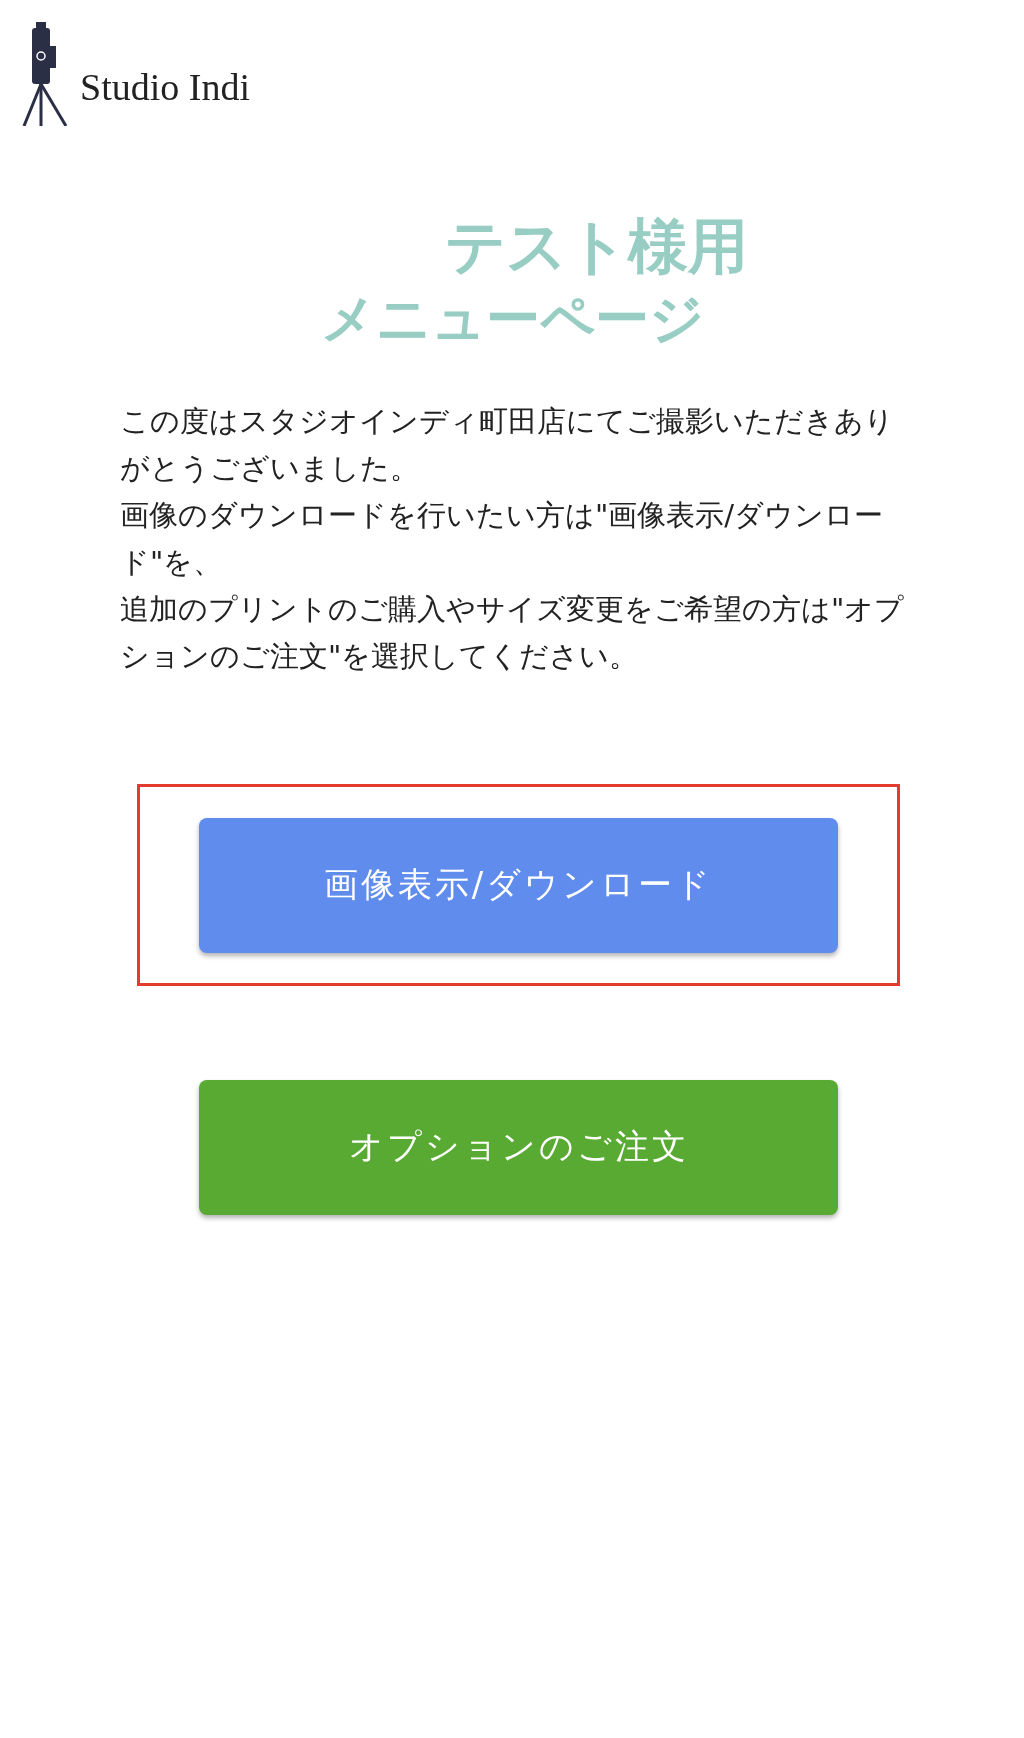 The height and width of the screenshot is (1738, 1024). I want to click on page-title: テスト様用, so click(595, 246).